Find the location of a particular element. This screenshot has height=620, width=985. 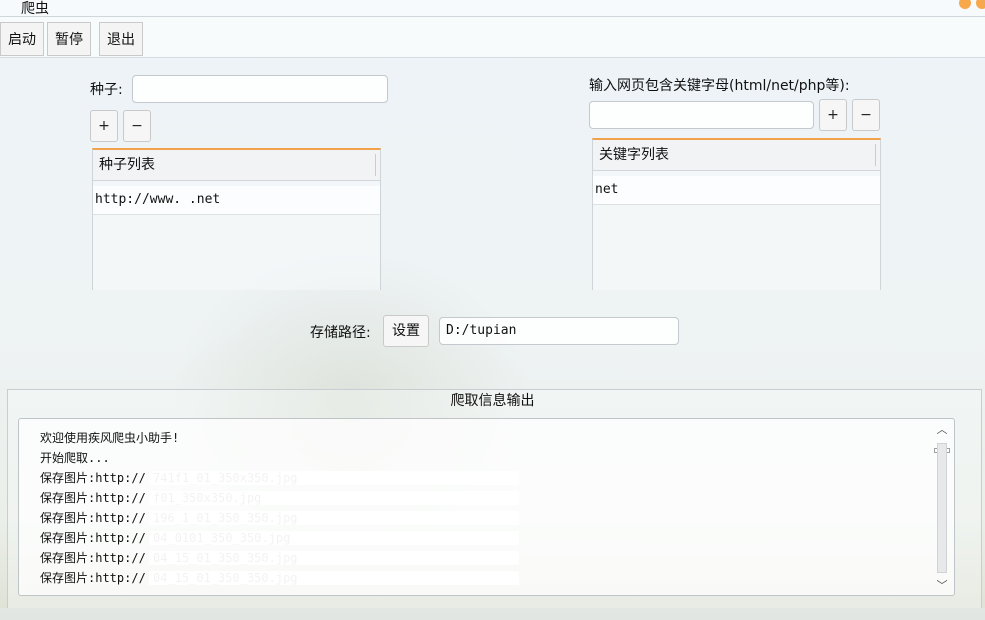

seed-input is located at coordinates (260, 89).